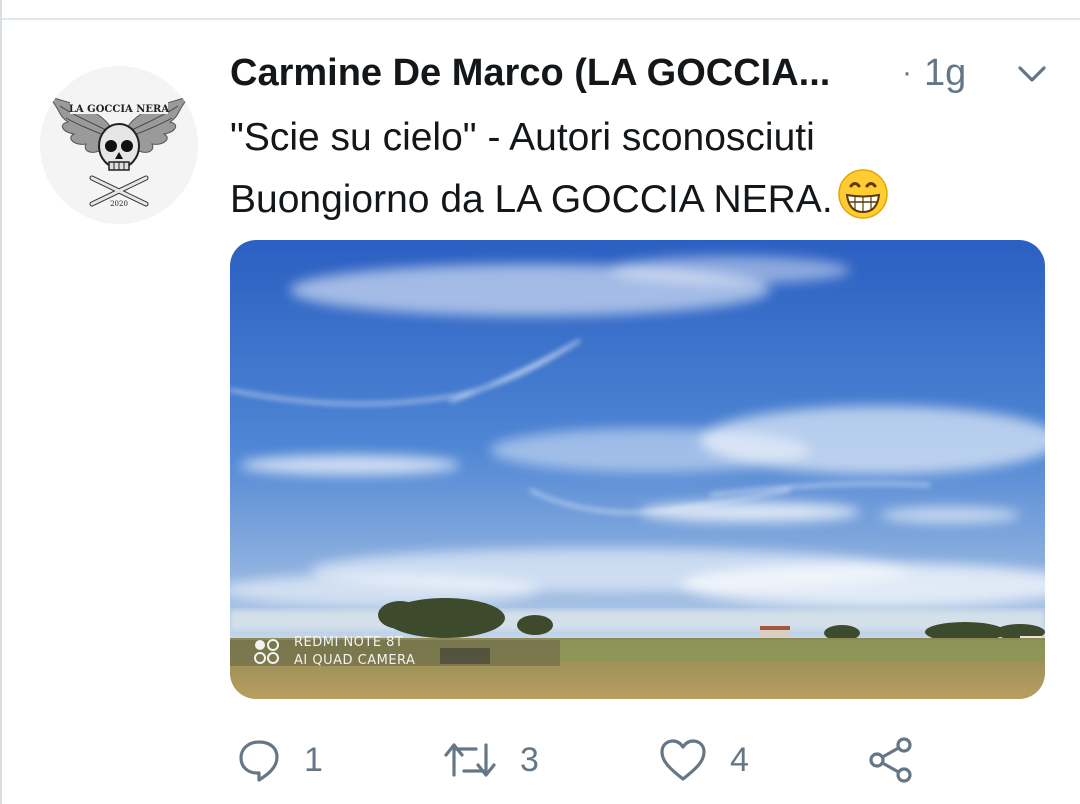 This screenshot has height=804, width=1080. Describe the element at coordinates (266, 651) in the screenshot. I see `camera-logo-icon` at that location.